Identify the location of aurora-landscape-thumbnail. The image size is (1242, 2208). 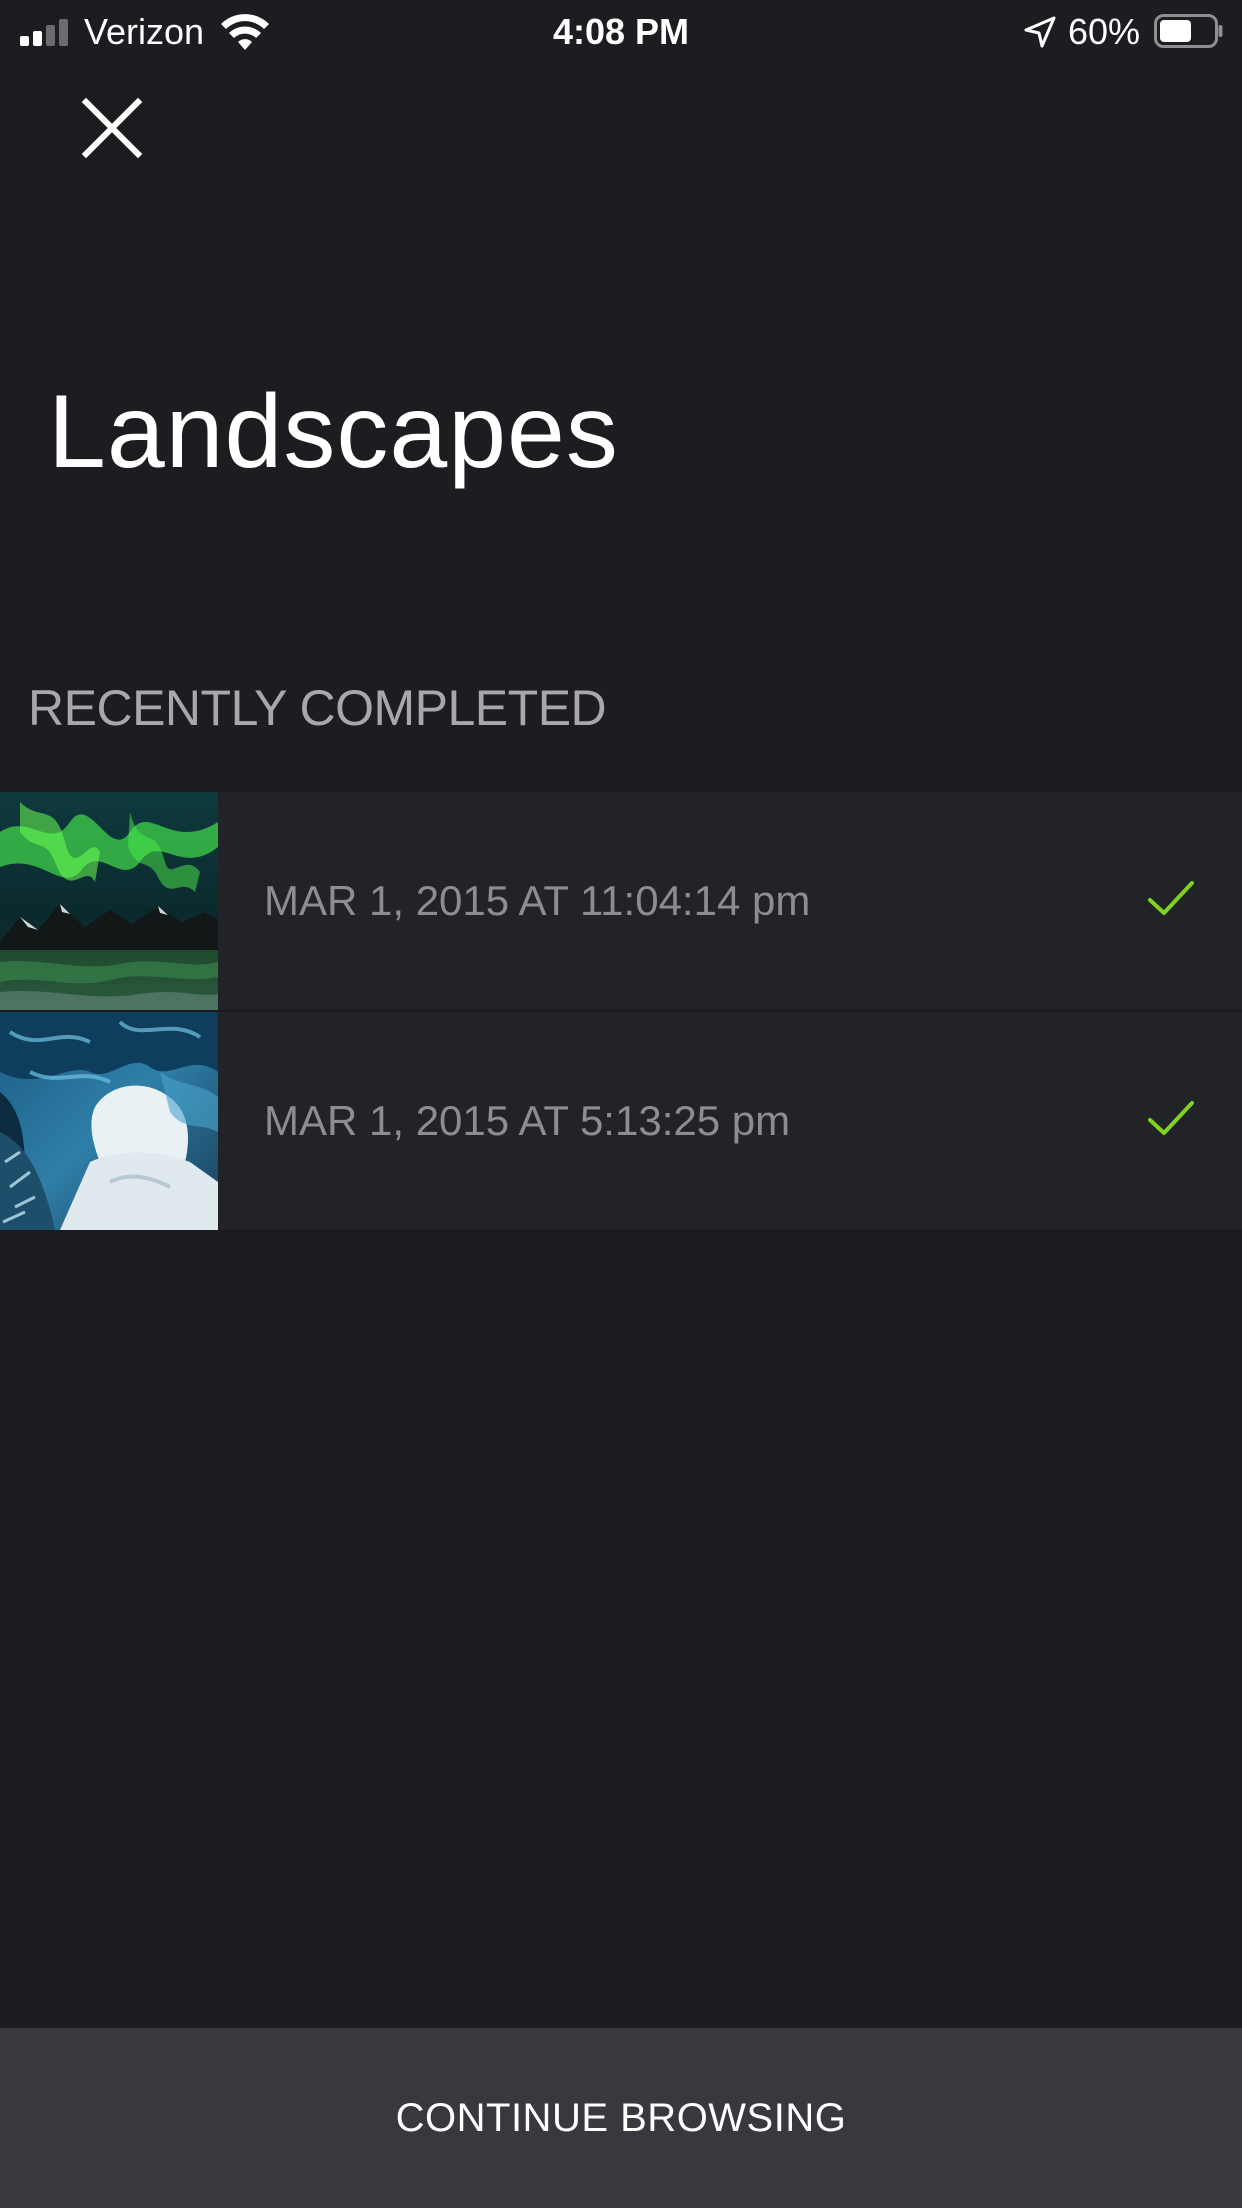
(109, 901).